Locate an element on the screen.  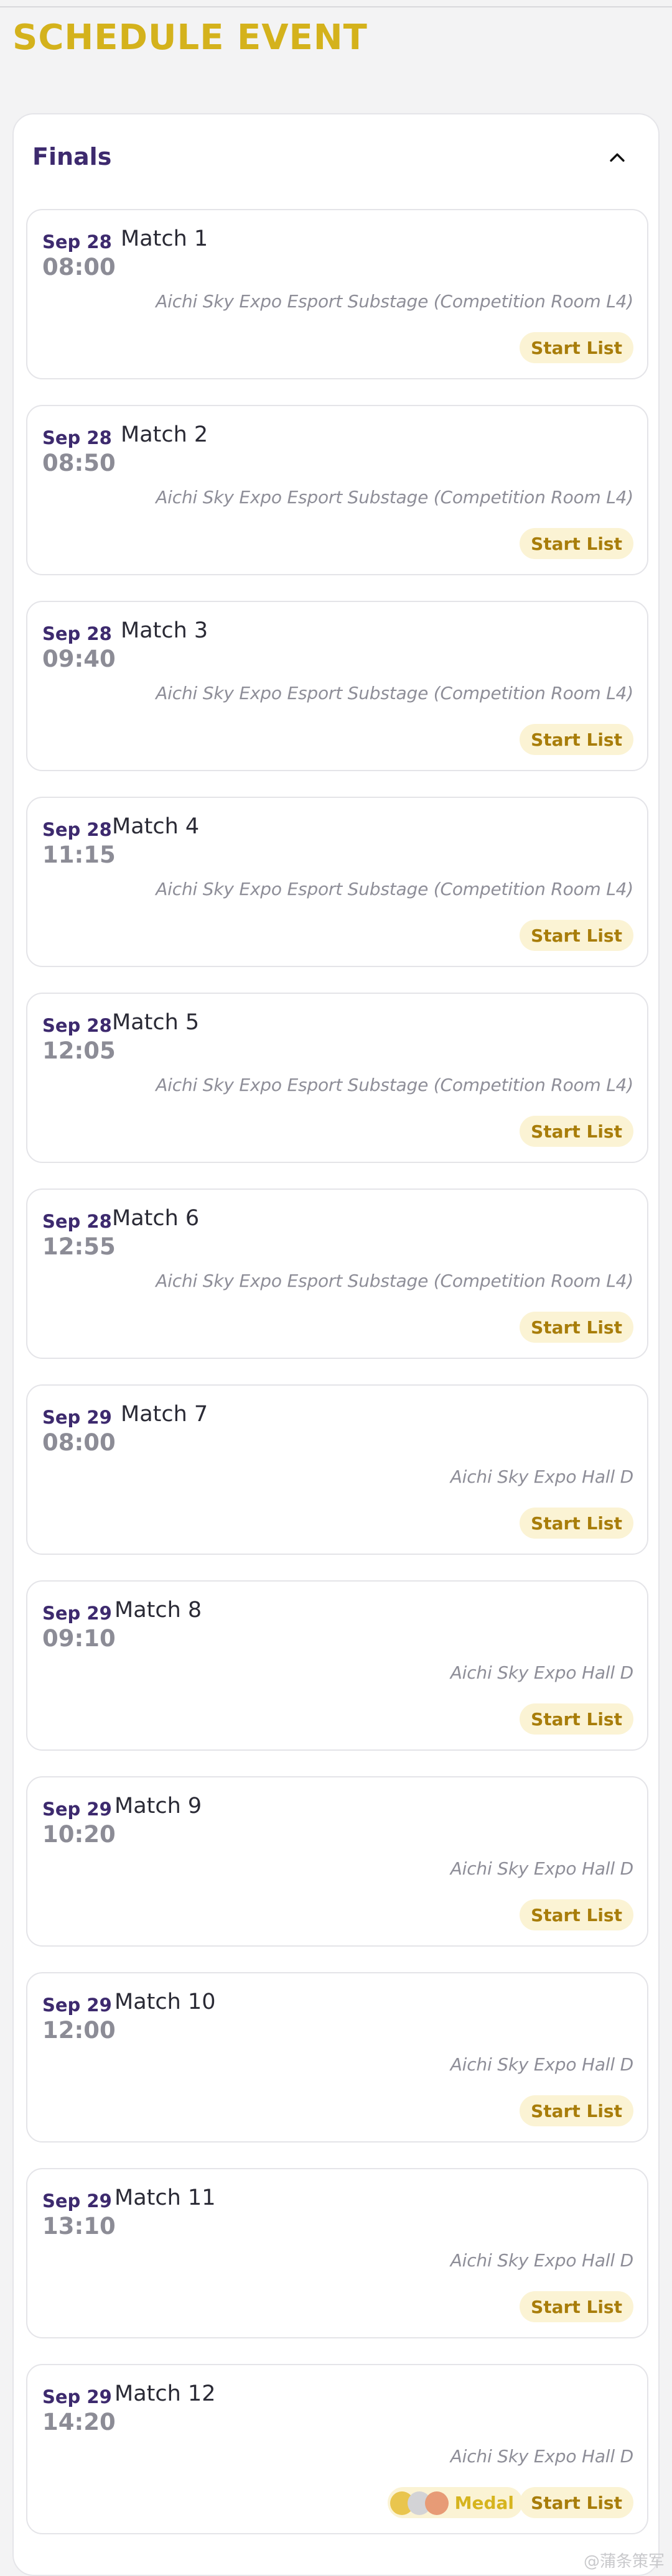
match-name: Match 10 is located at coordinates (165, 2002).